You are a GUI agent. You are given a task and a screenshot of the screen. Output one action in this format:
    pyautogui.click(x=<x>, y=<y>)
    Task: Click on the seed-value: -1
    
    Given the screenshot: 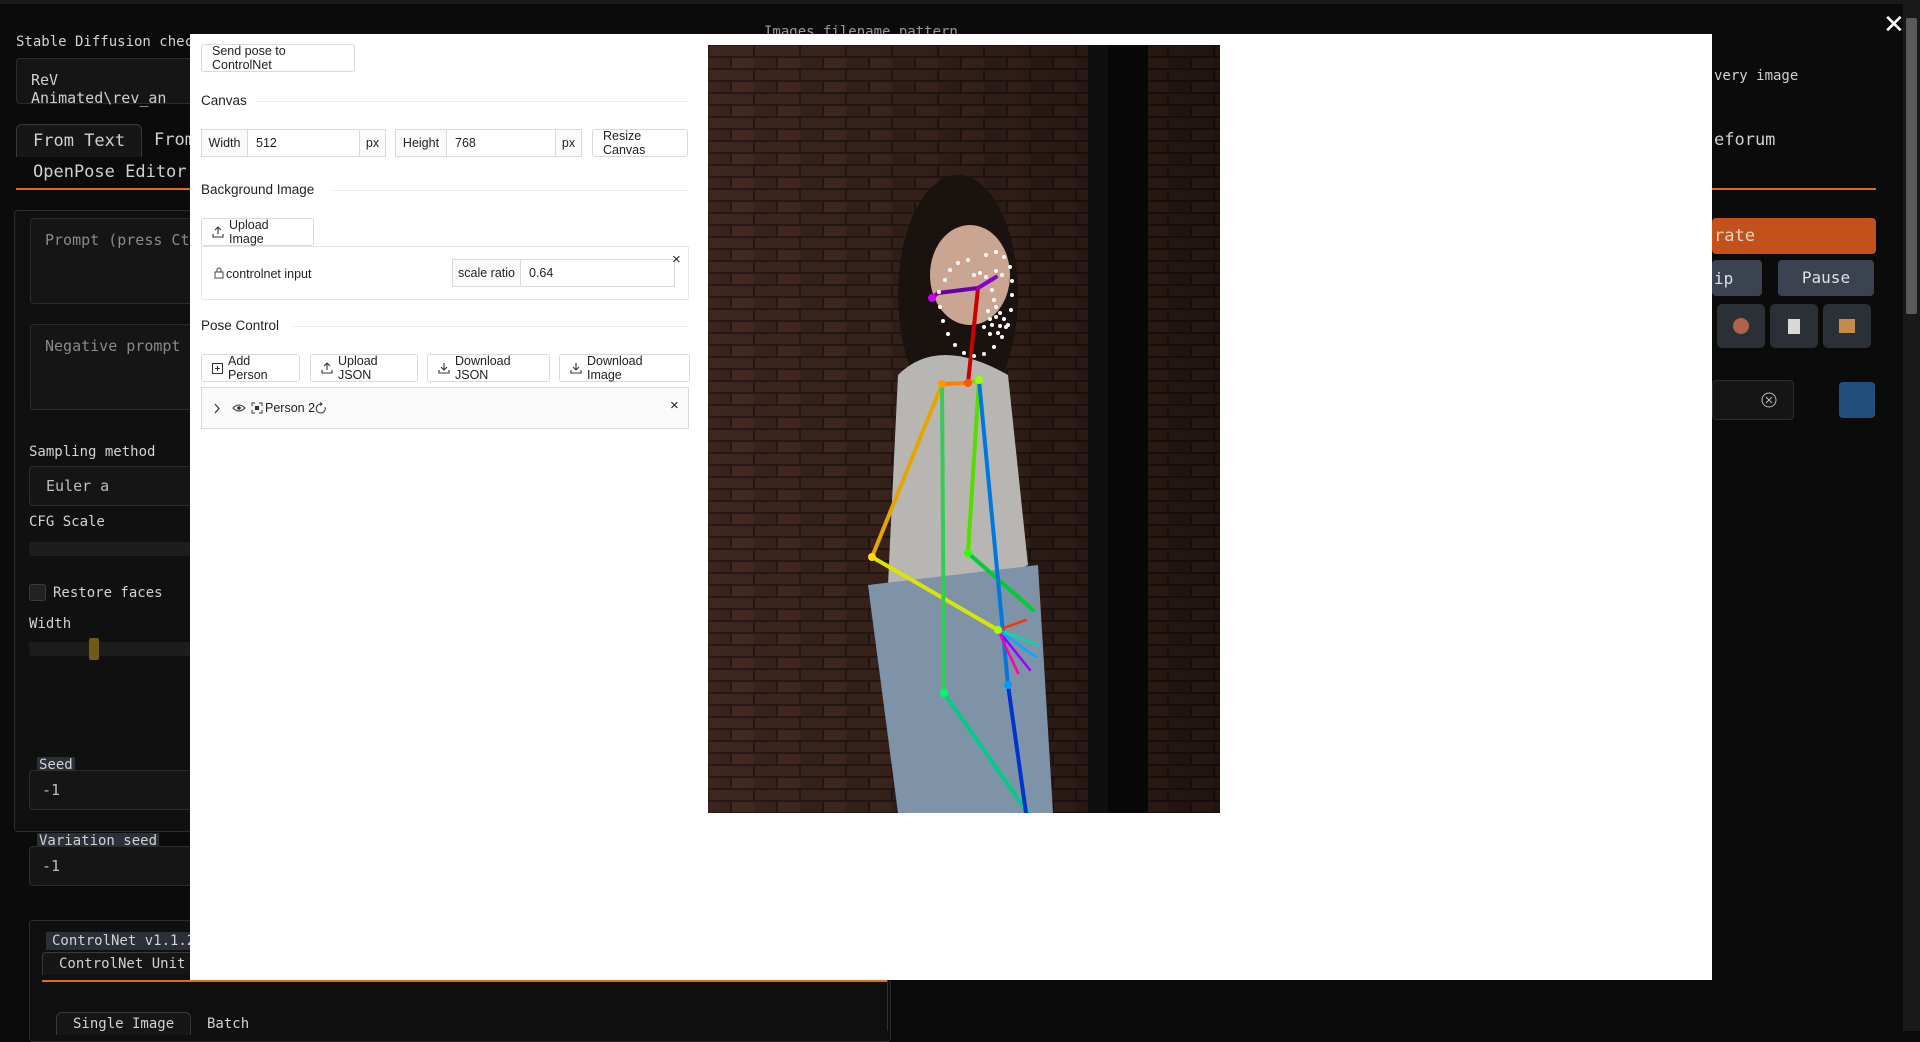 What is the action you would take?
    pyautogui.click(x=51, y=790)
    